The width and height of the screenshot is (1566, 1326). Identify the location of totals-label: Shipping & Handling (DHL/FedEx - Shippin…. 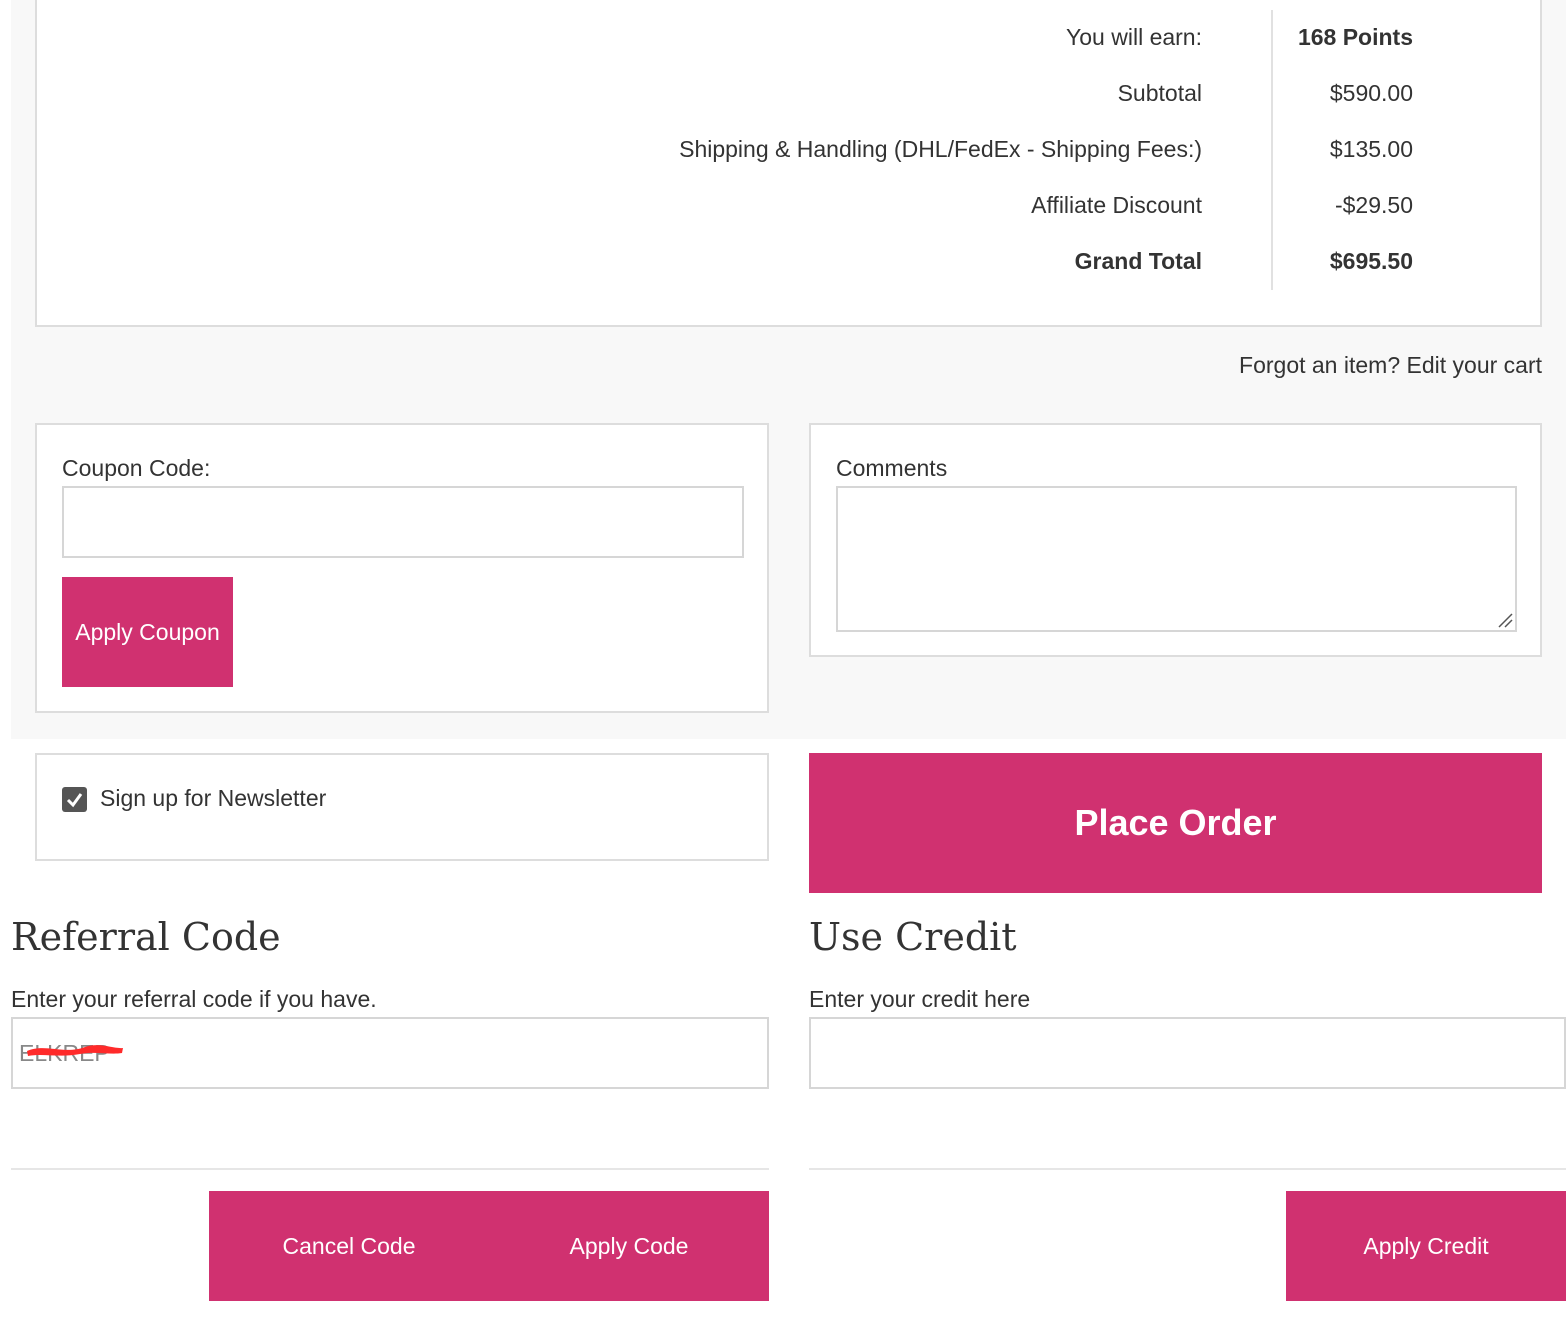
(940, 149).